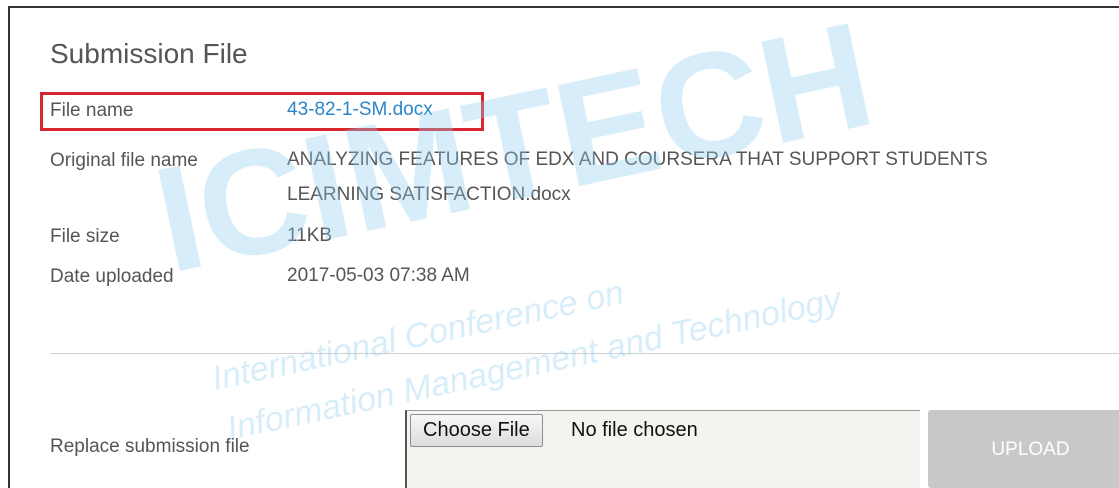  I want to click on file-input: Choose File No file chosen, so click(662, 449).